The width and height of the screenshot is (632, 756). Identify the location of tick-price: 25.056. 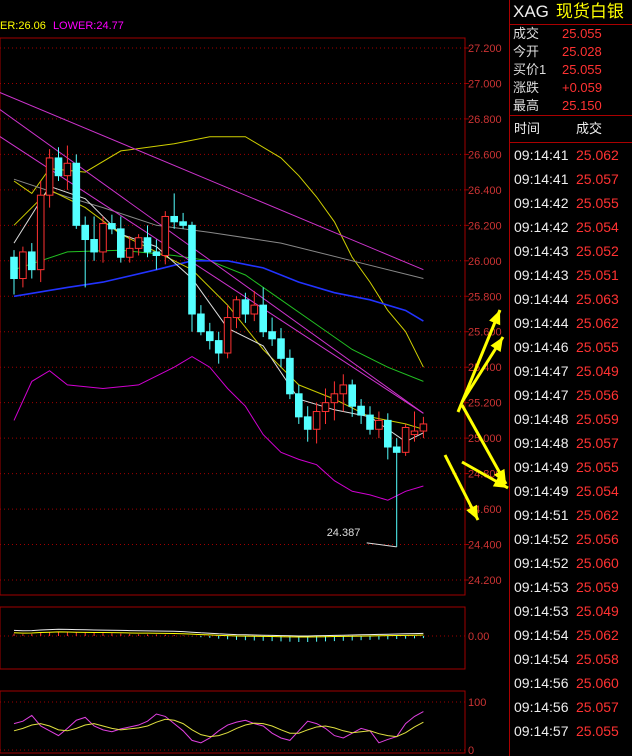
(597, 539).